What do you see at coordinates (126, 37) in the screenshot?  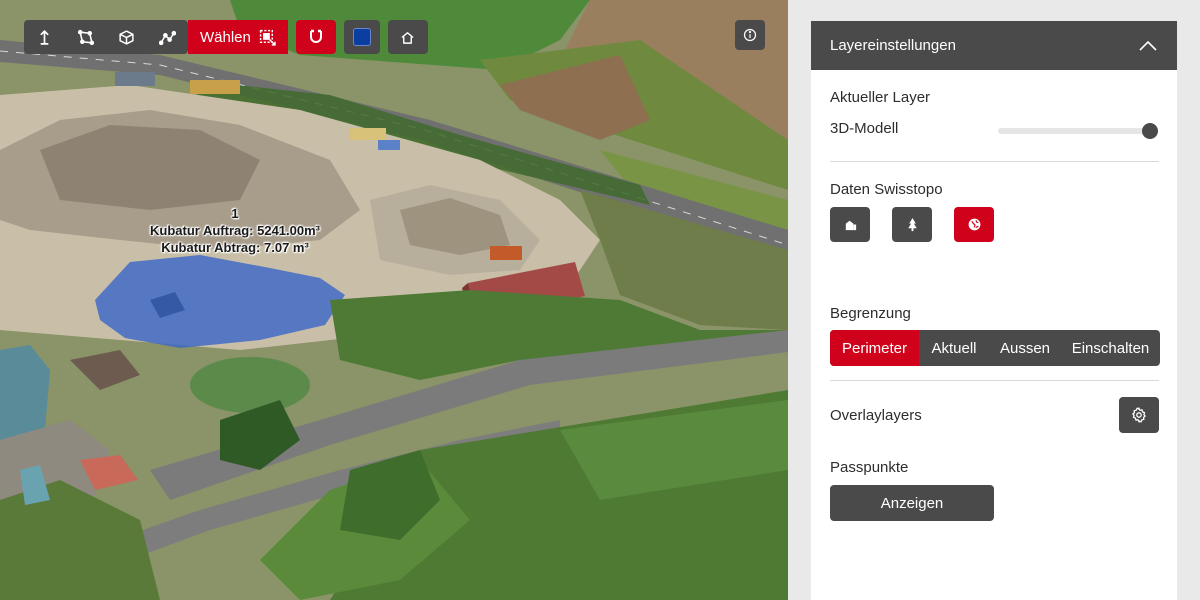 I see `volume-cube-icon` at bounding box center [126, 37].